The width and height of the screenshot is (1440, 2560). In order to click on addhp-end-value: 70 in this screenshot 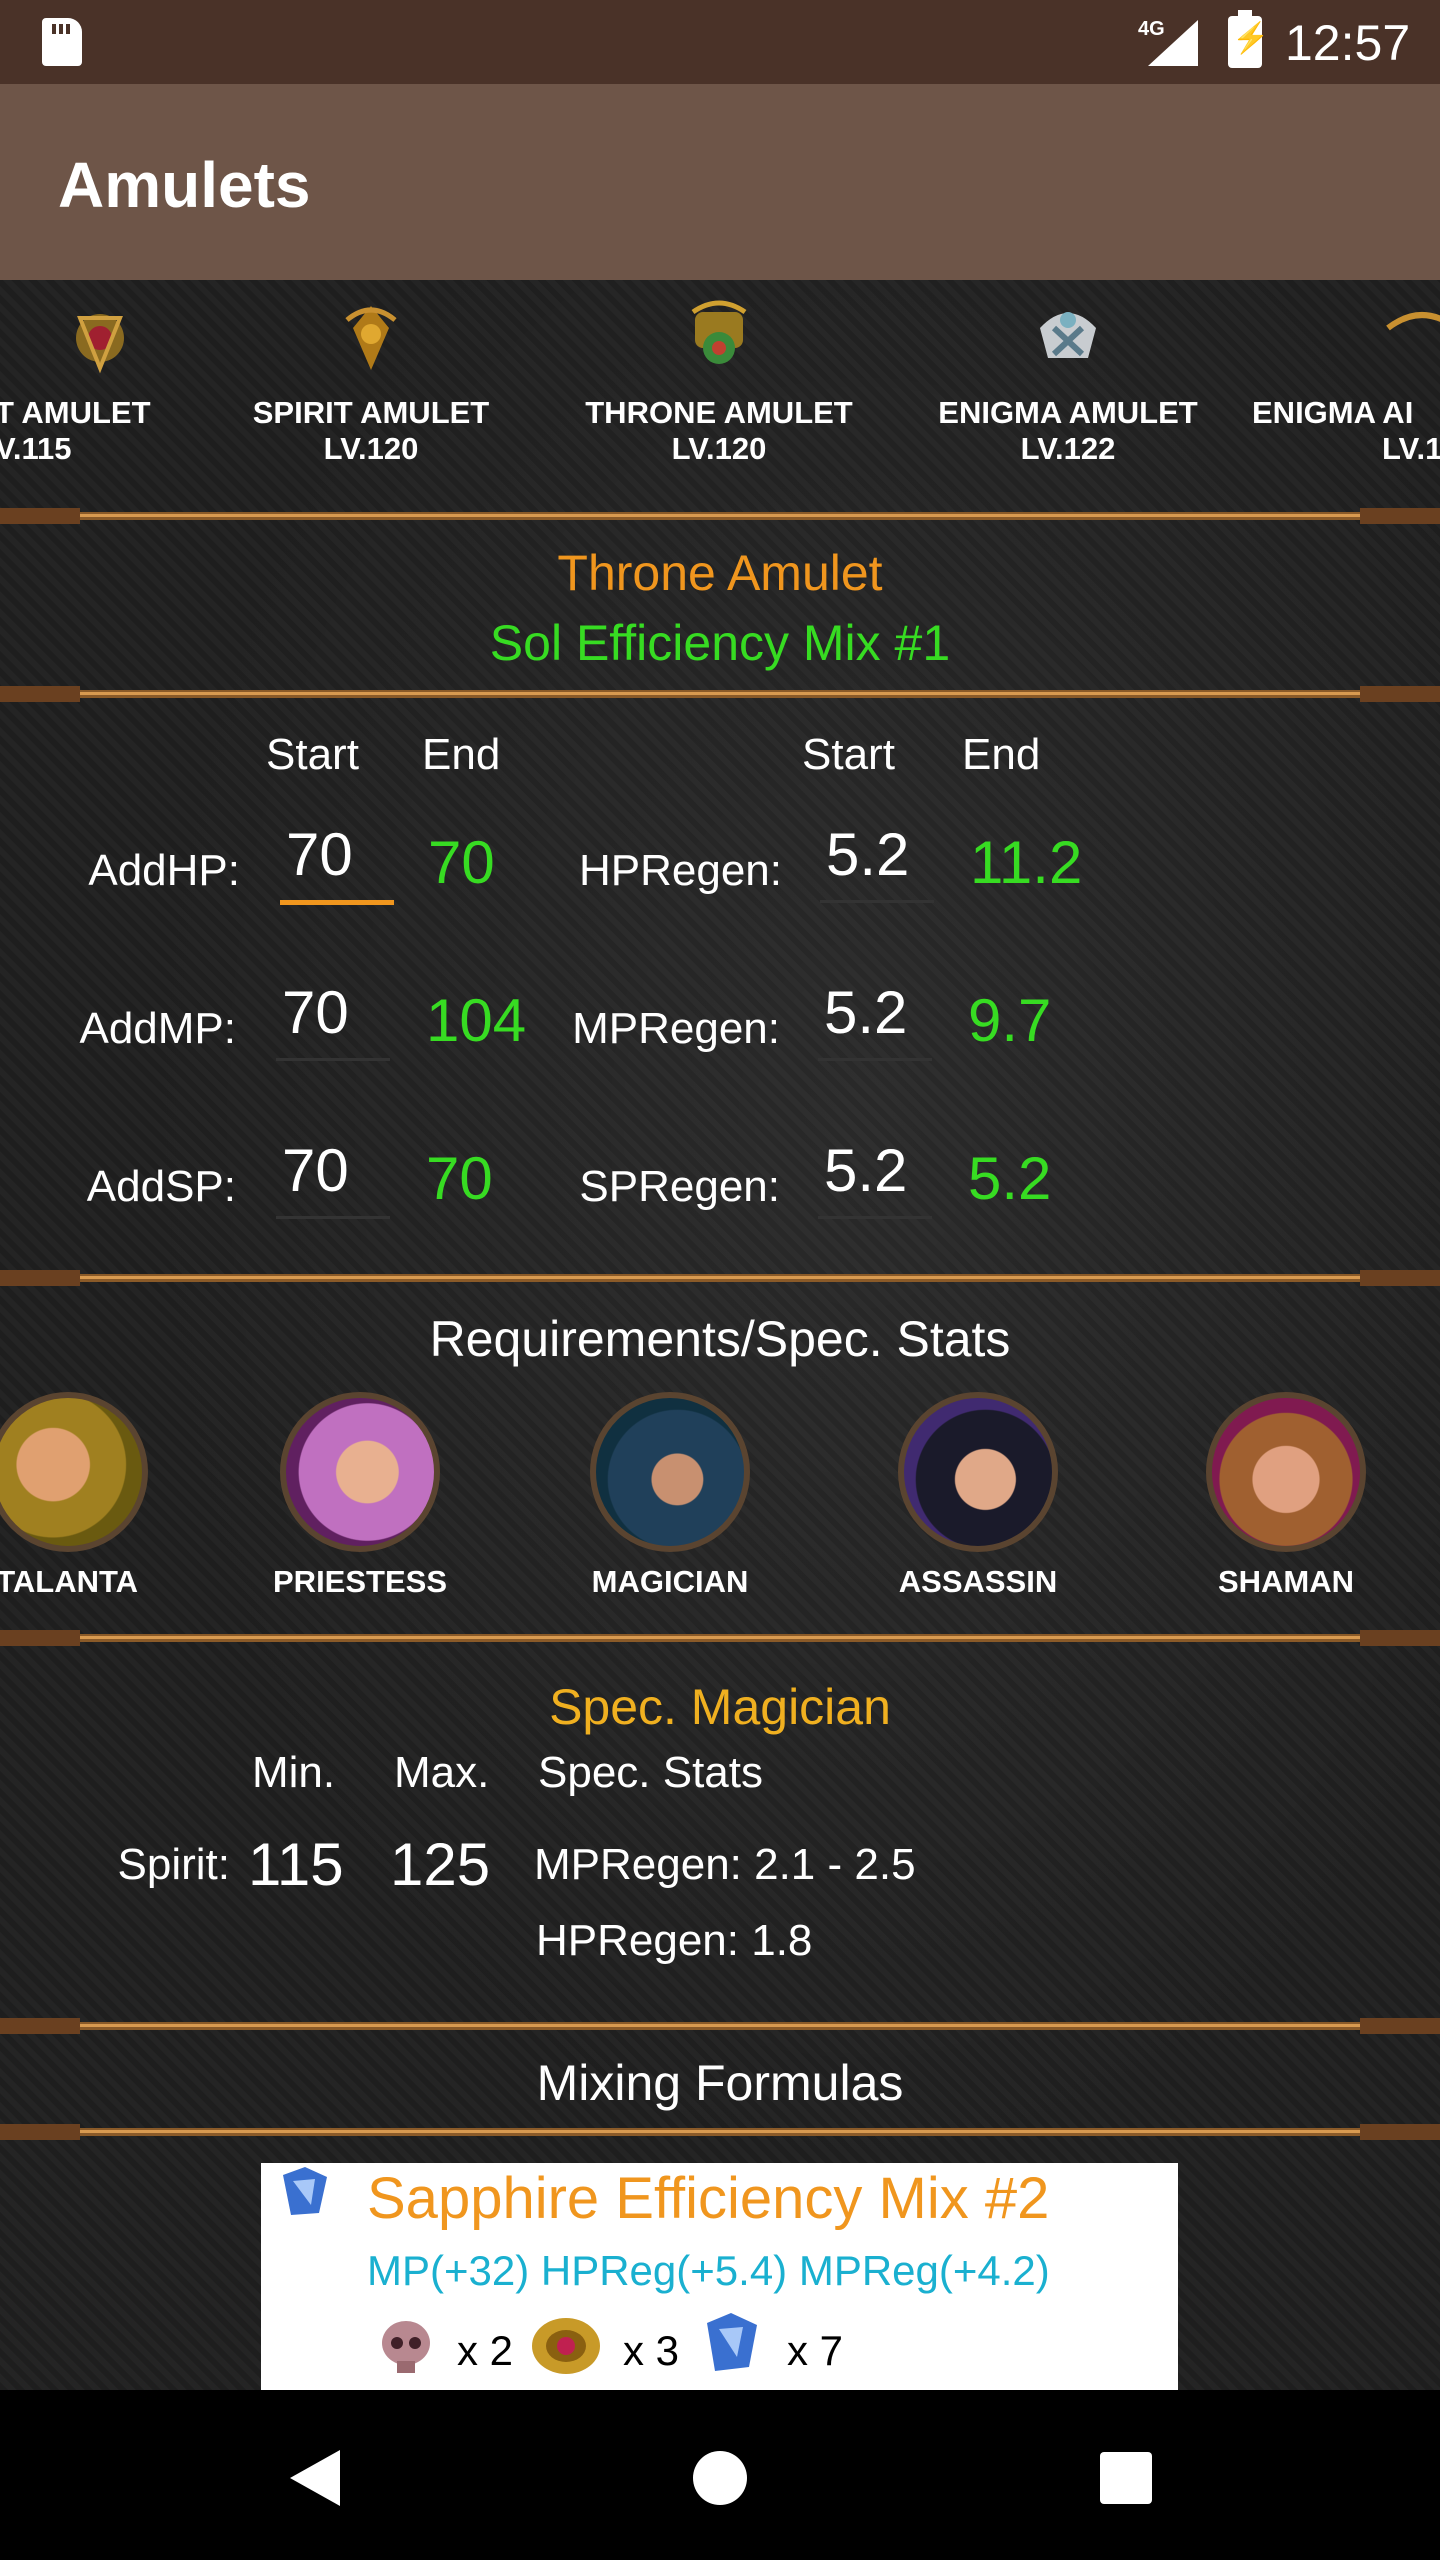, I will do `click(461, 862)`.